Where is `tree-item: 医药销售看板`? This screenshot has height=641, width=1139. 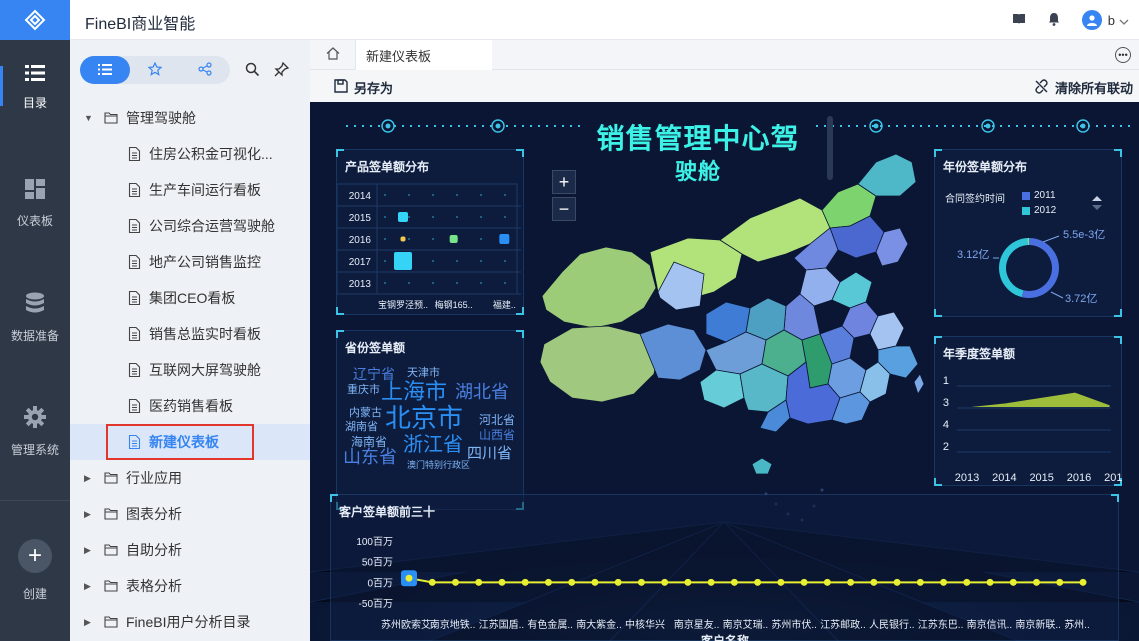 tree-item: 医药销售看板 is located at coordinates (190, 406).